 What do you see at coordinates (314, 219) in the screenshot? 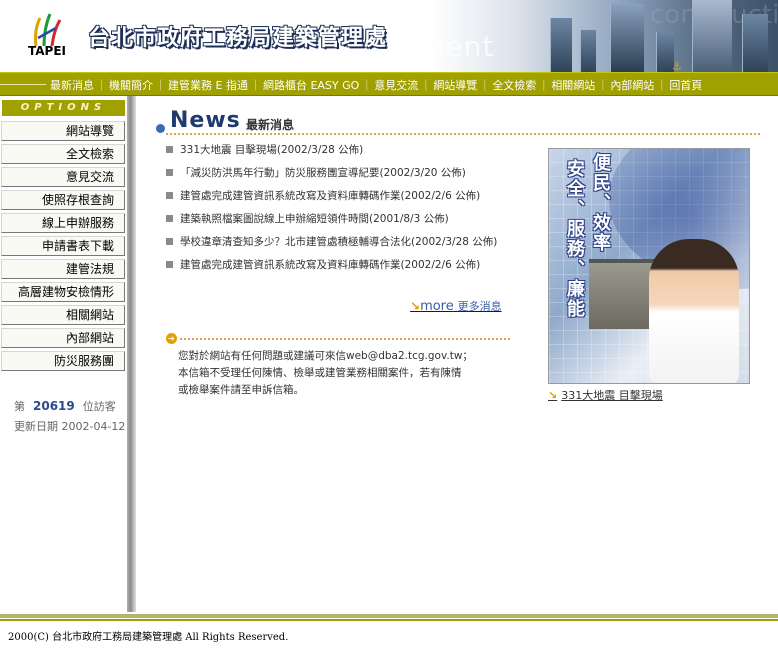
I see `news-link: 建築執照檔案圖說線上申辦縮短領件時間(2001/8/3 公佈)` at bounding box center [314, 219].